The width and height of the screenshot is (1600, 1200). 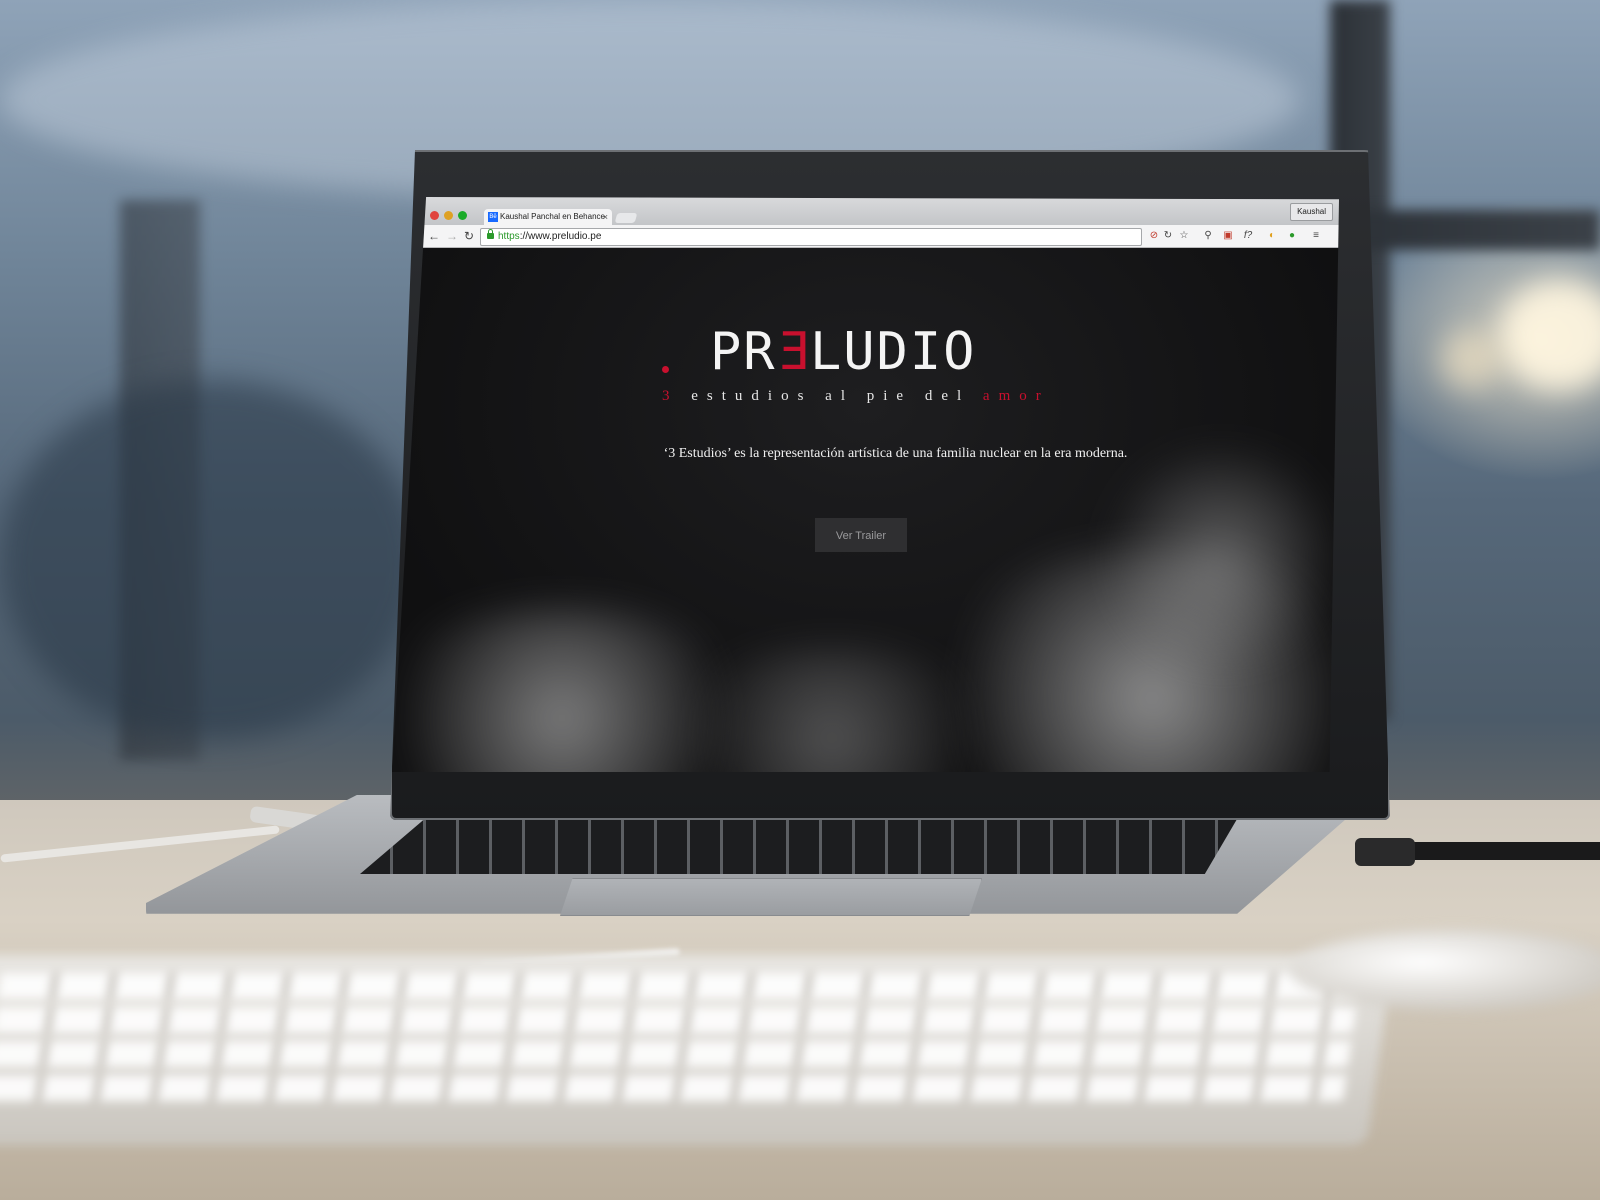 What do you see at coordinates (743, 352) in the screenshot?
I see `brand-title-prefix: PR` at bounding box center [743, 352].